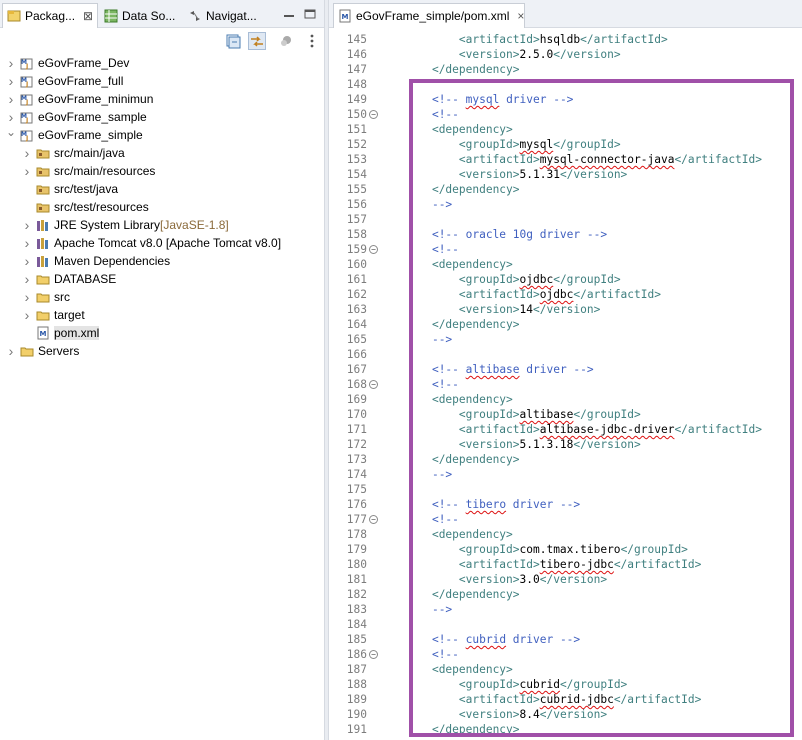  What do you see at coordinates (27, 135) in the screenshot?
I see `maven-project-icon: MJ` at bounding box center [27, 135].